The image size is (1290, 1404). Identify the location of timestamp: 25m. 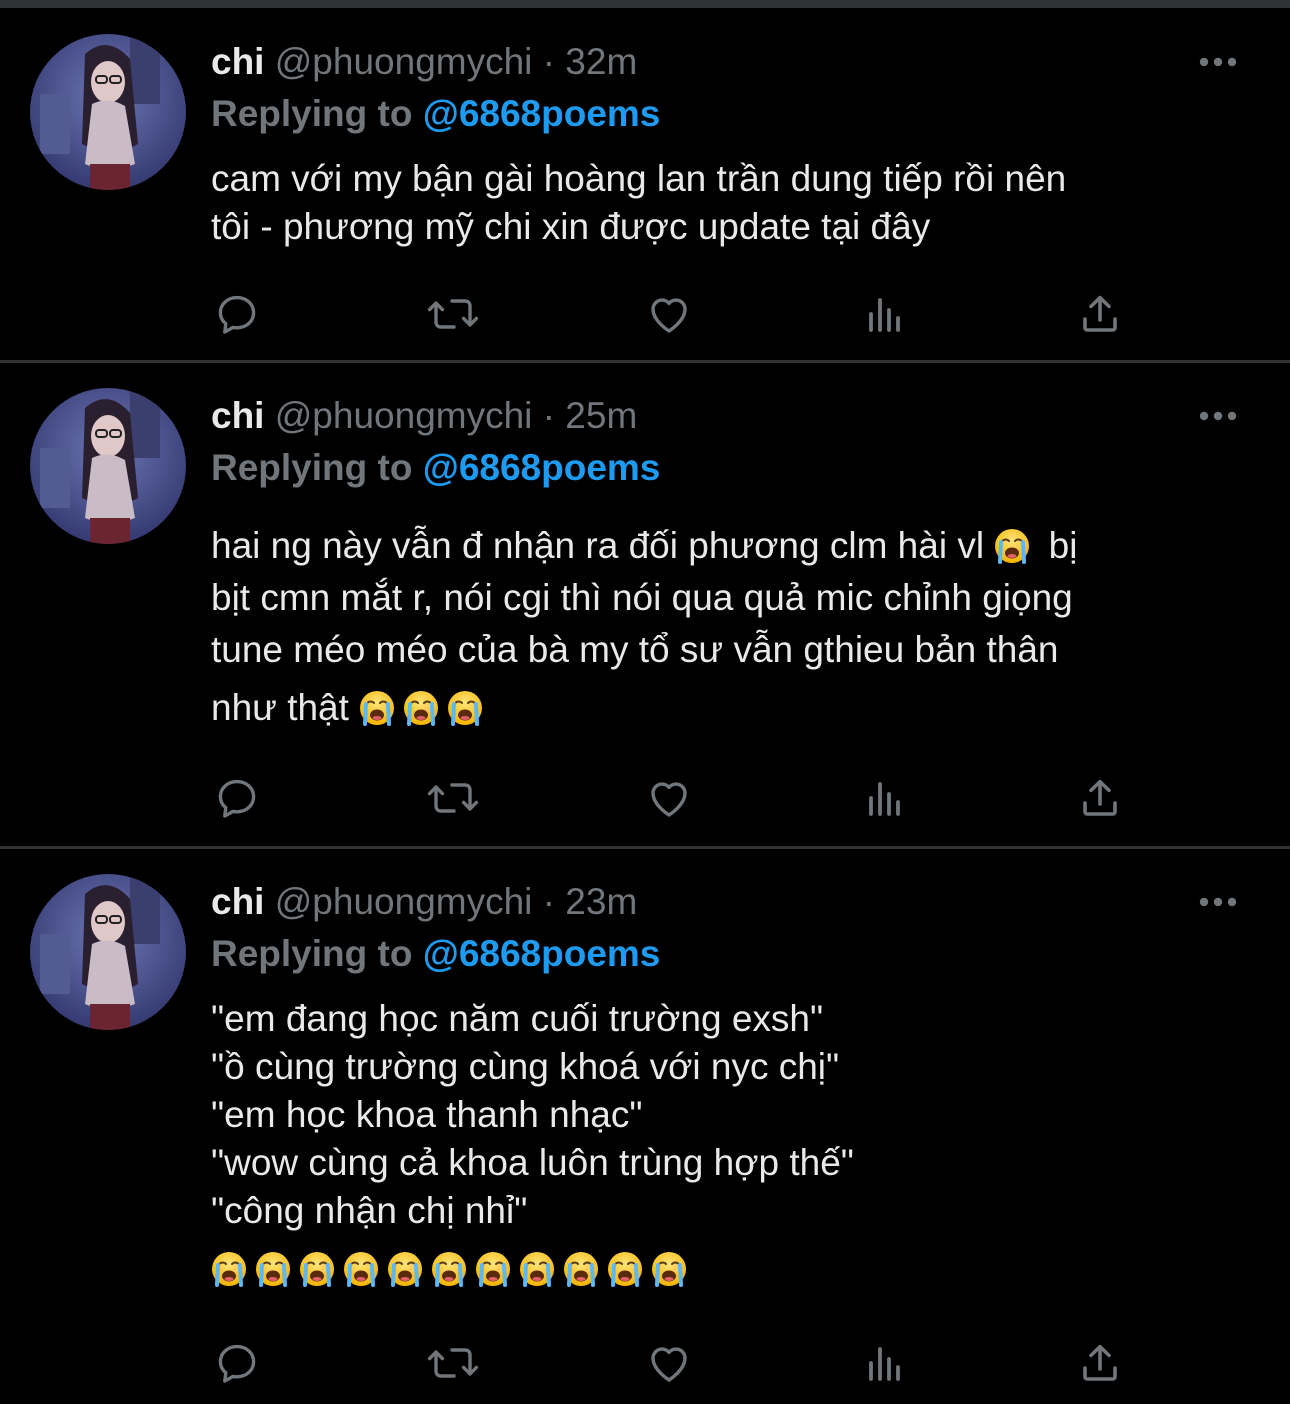
(601, 415).